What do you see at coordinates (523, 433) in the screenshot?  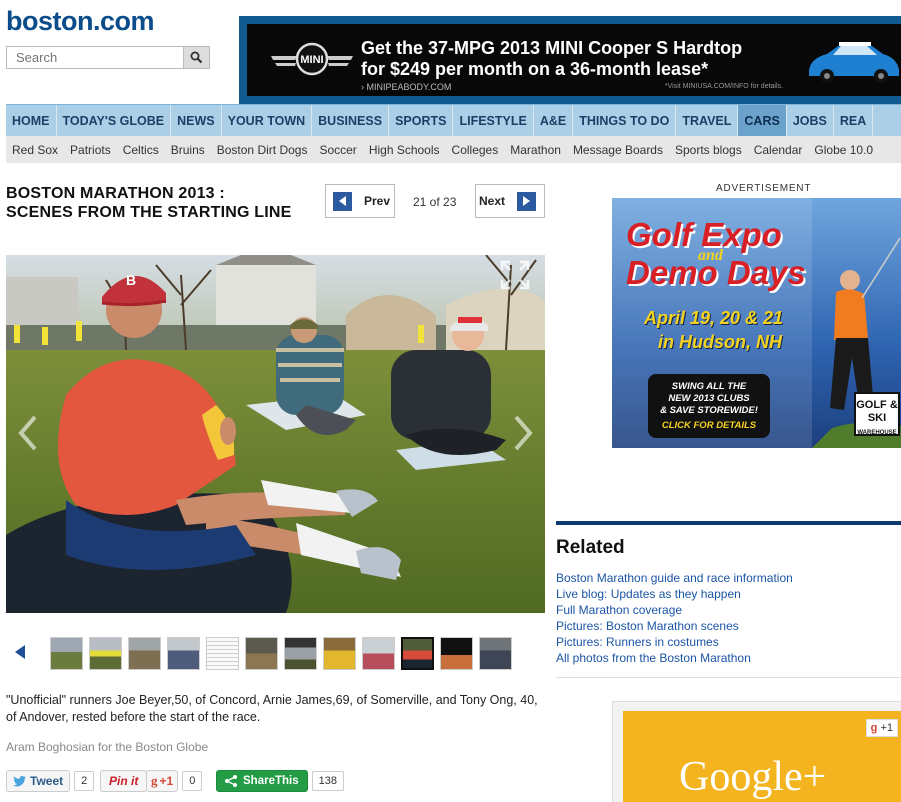 I see `photo-next-arrow-icon` at bounding box center [523, 433].